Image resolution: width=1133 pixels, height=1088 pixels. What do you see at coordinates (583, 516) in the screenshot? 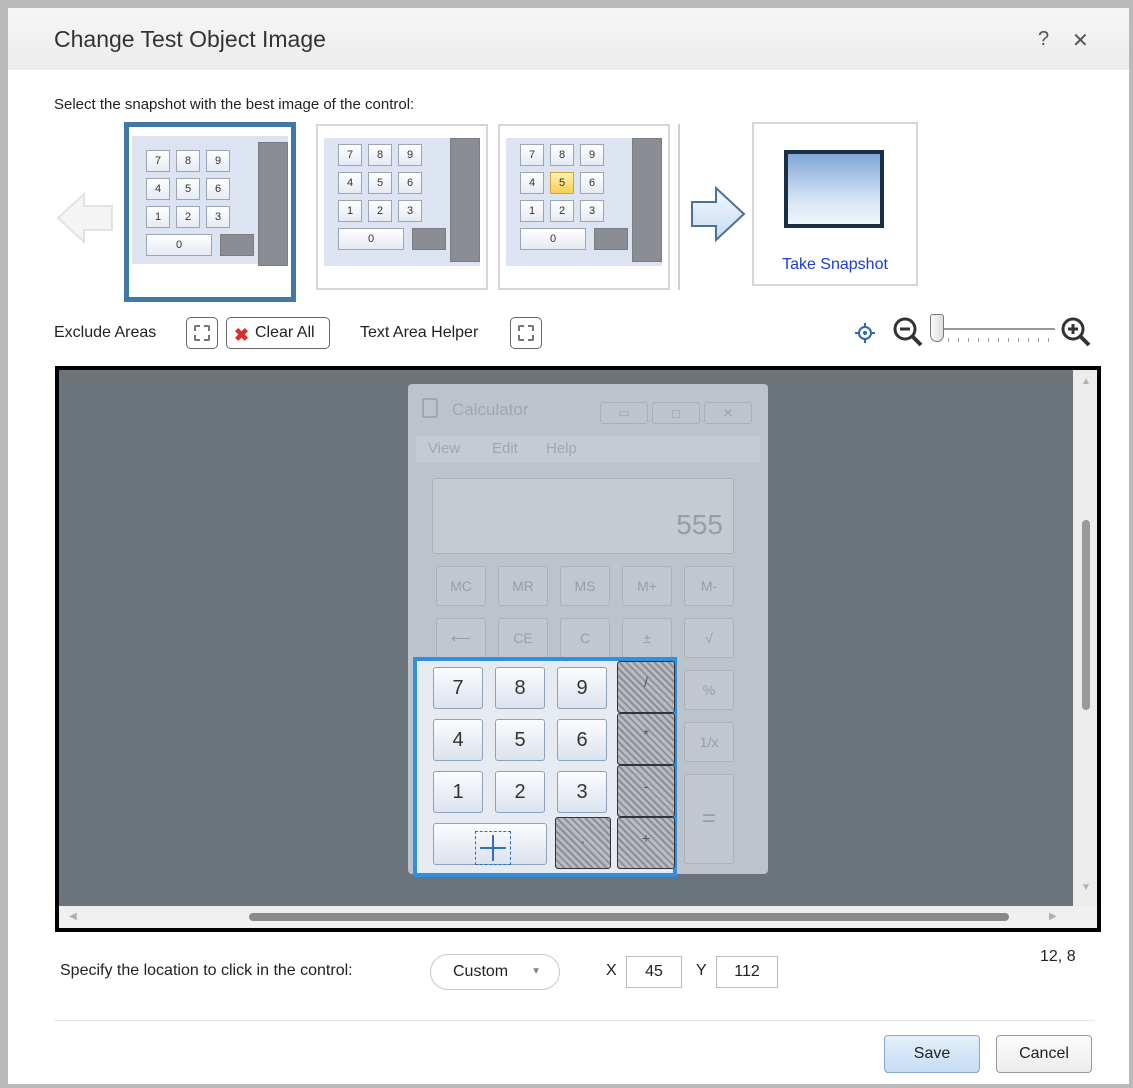
I see `calculator-display: 555` at bounding box center [583, 516].